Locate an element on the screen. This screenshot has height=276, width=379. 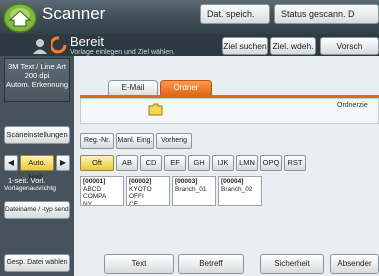
destination-key: [00001] ABCD COMPA NY is located at coordinates (102, 191).